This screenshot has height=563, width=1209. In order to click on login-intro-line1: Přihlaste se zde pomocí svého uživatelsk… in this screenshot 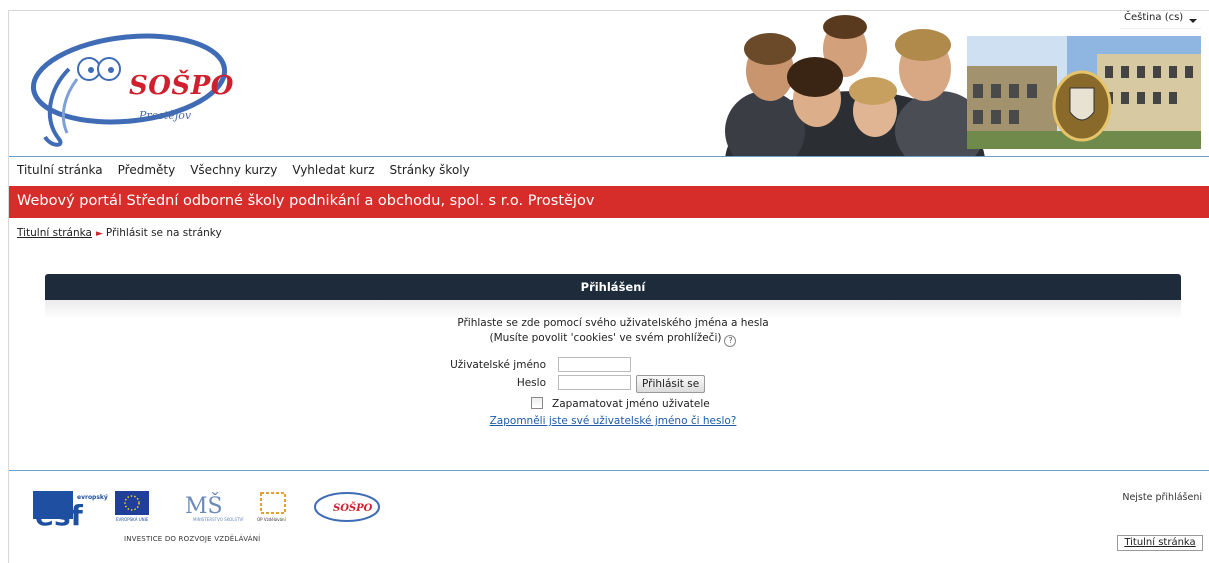, I will do `click(613, 323)`.